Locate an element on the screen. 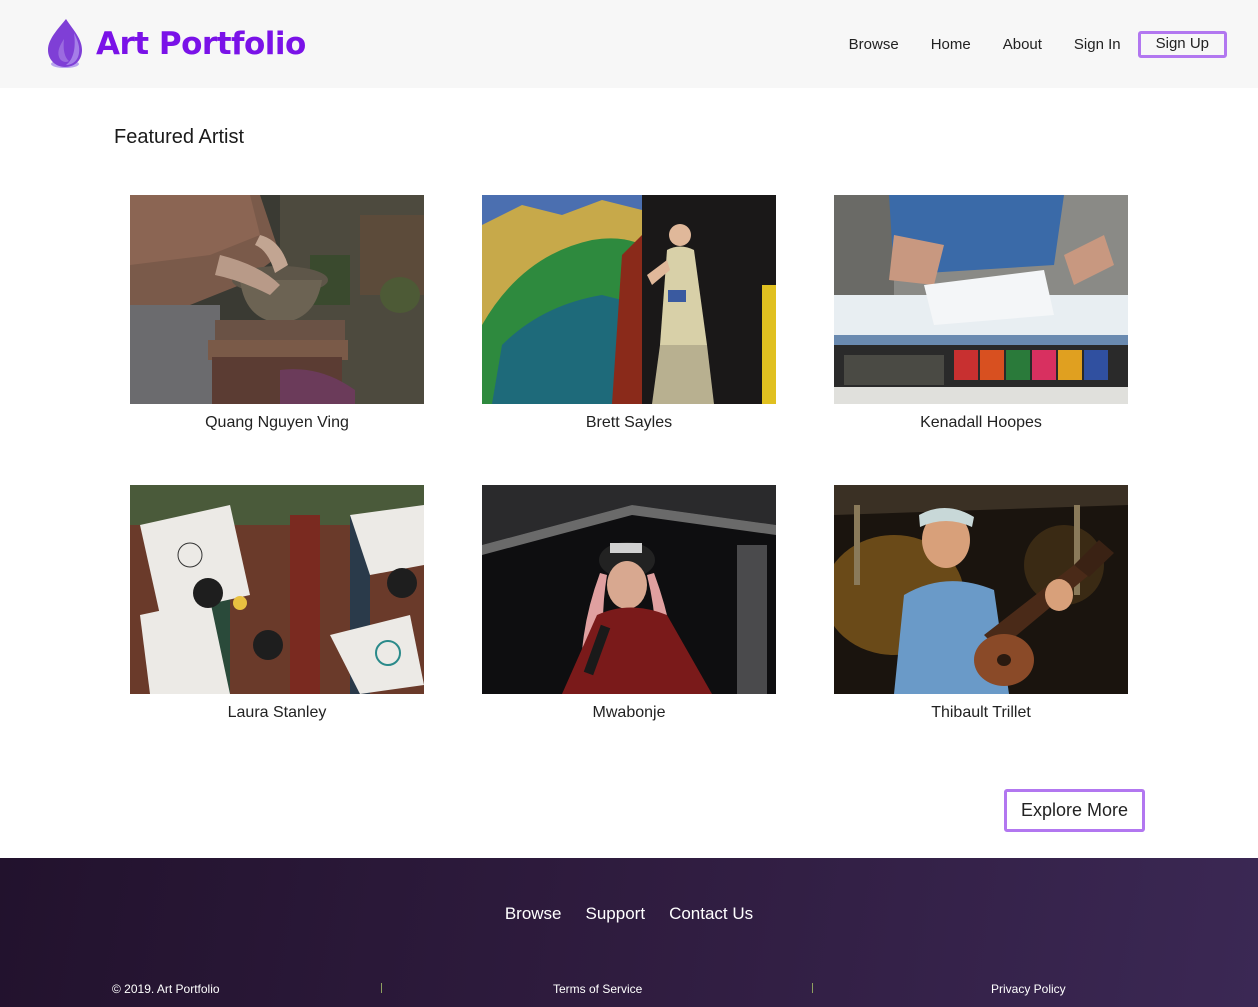 Image resolution: width=1258 pixels, height=1007 pixels. sign-up-button: Sign Up is located at coordinates (1182, 44).